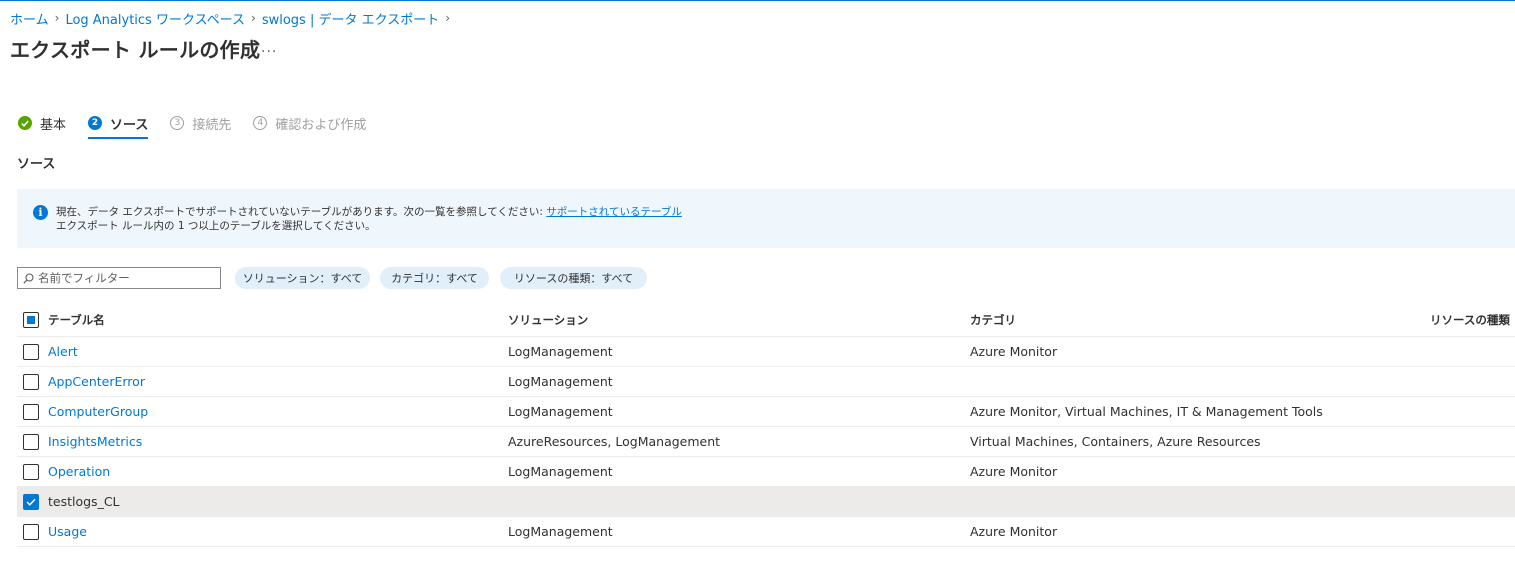 This screenshot has width=1515, height=563. What do you see at coordinates (302, 278) in the screenshot?
I see `solution-filter-pill: ソリューション：すべて` at bounding box center [302, 278].